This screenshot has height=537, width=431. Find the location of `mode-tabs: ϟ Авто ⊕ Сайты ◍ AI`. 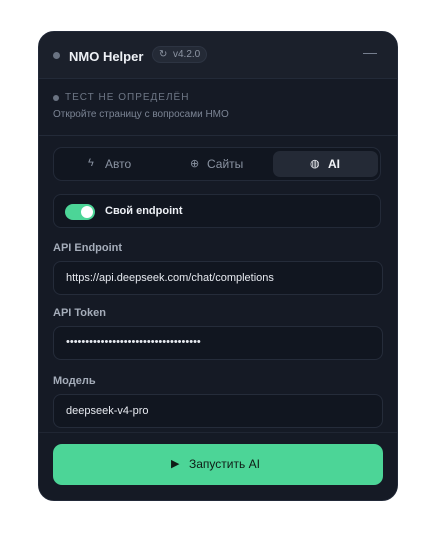

mode-tabs: ϟ Авто ⊕ Сайты ◍ AI is located at coordinates (217, 164).